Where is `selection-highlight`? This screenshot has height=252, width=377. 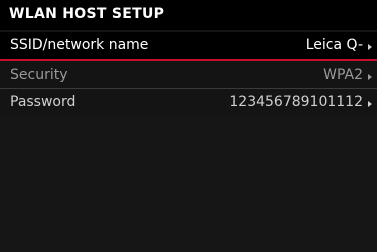
selection-highlight is located at coordinates (188, 60).